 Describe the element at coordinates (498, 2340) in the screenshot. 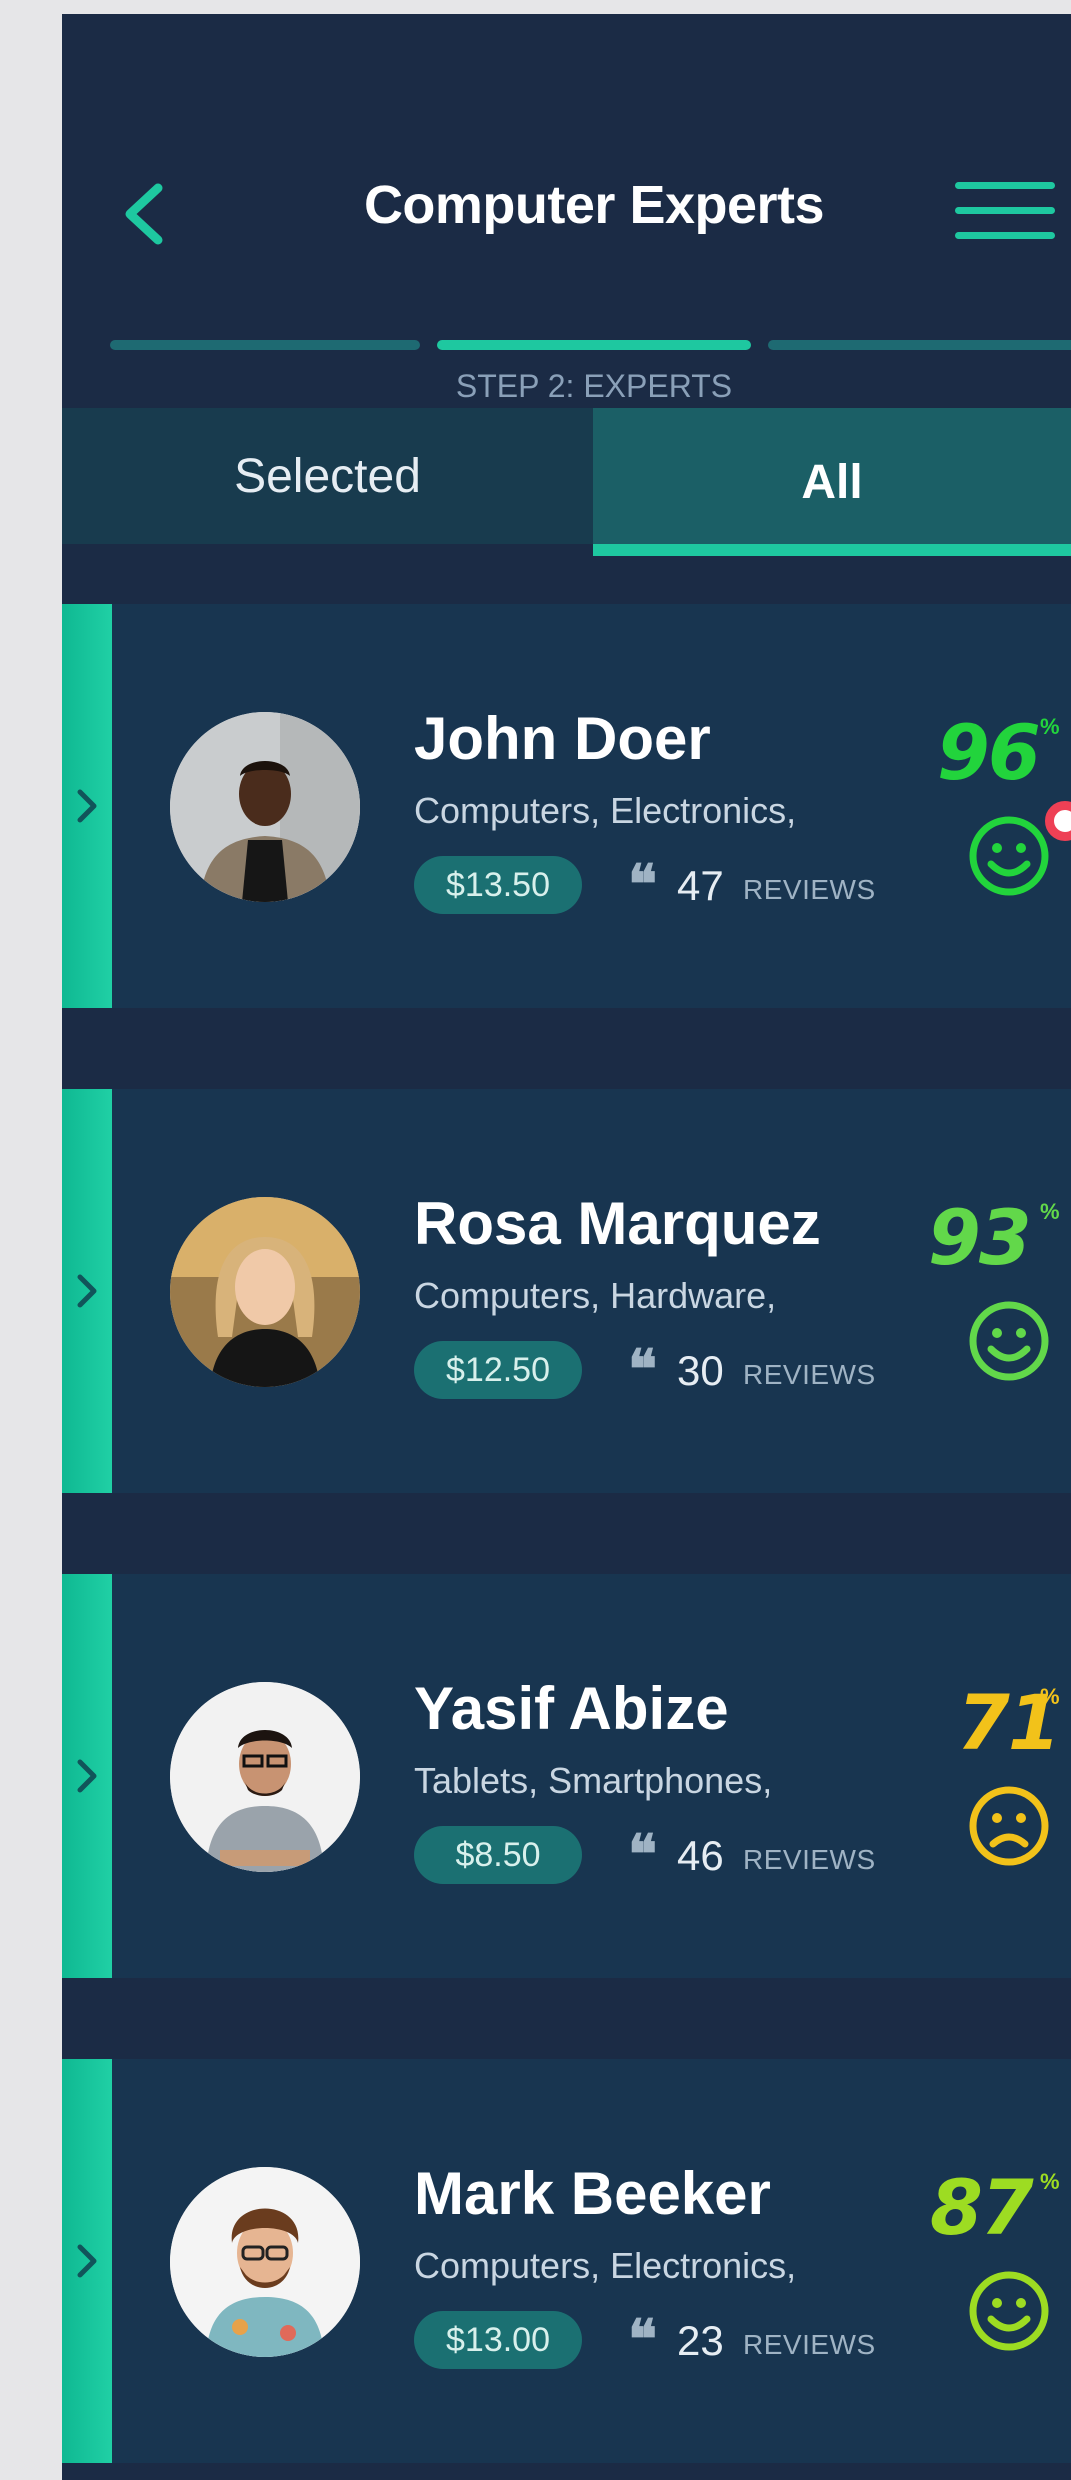

I see `price-badge: $13.00` at that location.